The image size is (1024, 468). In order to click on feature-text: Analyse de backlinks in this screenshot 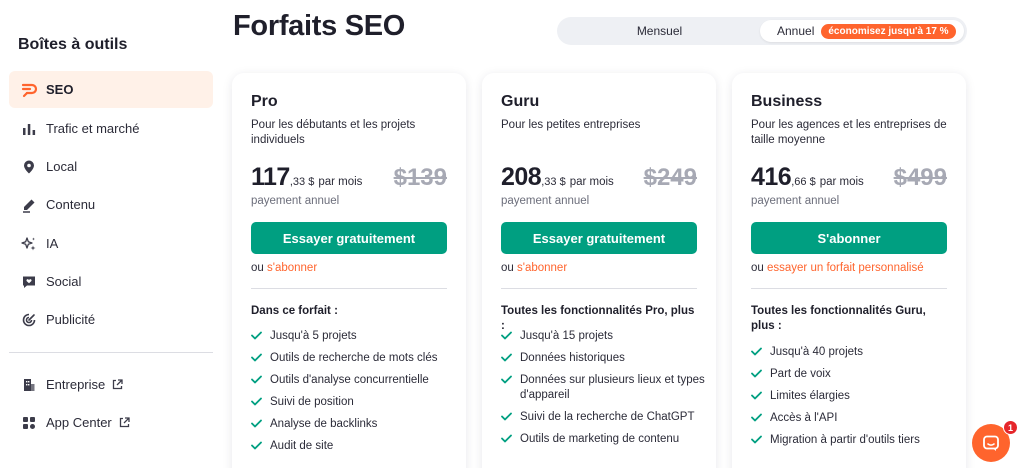, I will do `click(324, 424)`.